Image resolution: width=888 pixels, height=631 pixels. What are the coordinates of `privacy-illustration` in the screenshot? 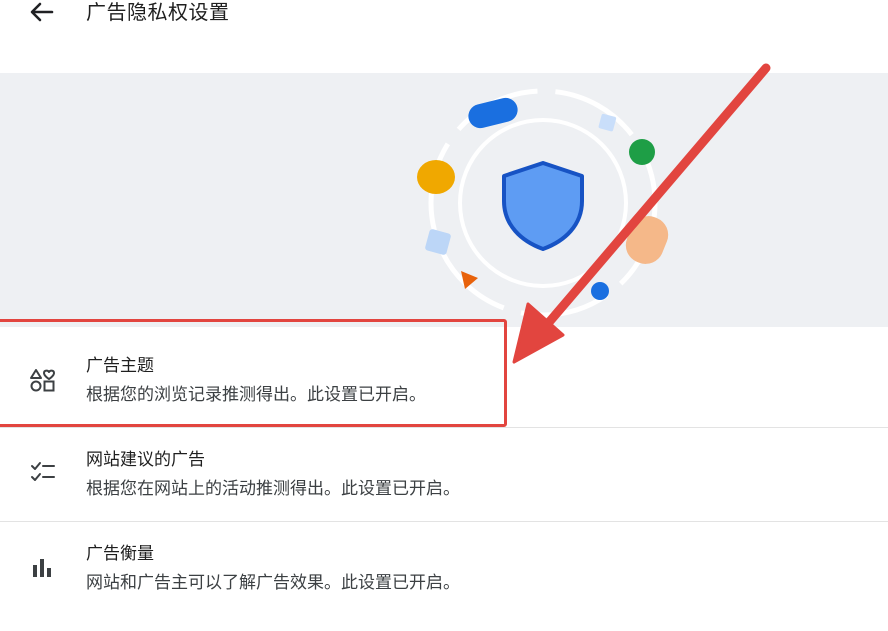 It's located at (543, 203).